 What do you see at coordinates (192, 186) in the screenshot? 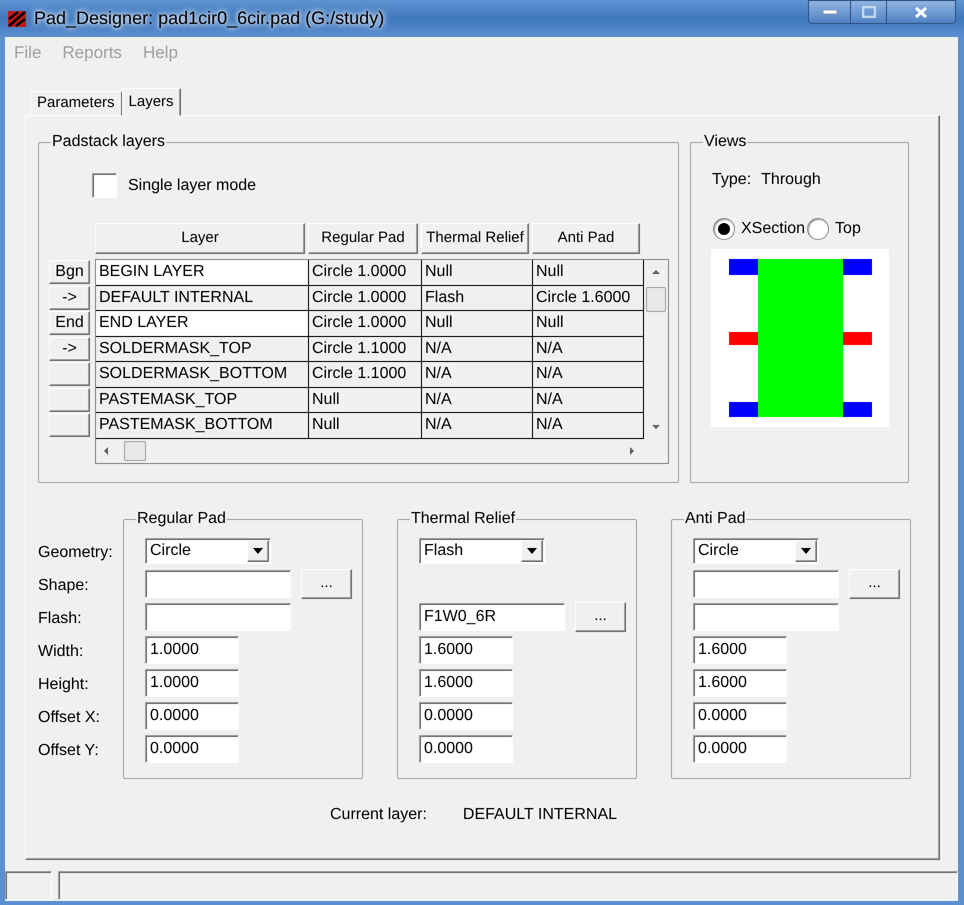
I see `checkbox-label: Single layer mode` at bounding box center [192, 186].